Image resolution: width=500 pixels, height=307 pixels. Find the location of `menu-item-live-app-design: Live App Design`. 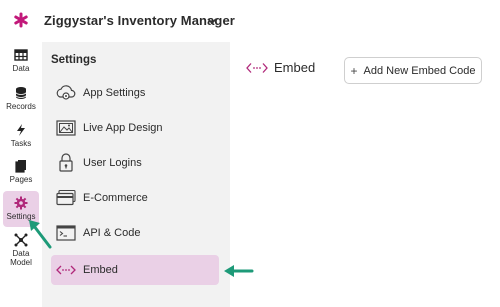

menu-item-live-app-design: Live App Design is located at coordinates (135, 128).